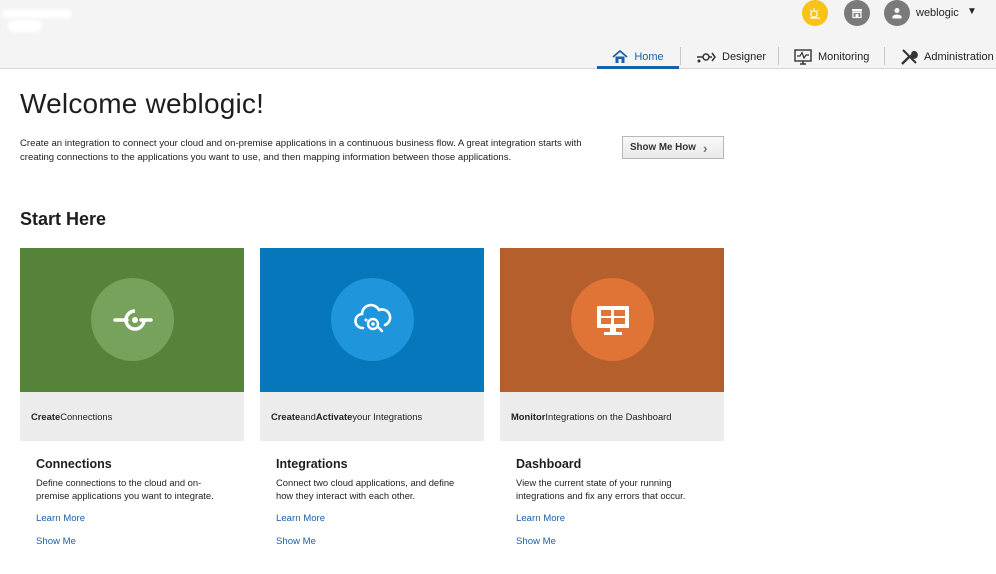 The width and height of the screenshot is (996, 574). Describe the element at coordinates (40, 21) in the screenshot. I see `brand-logo` at that location.